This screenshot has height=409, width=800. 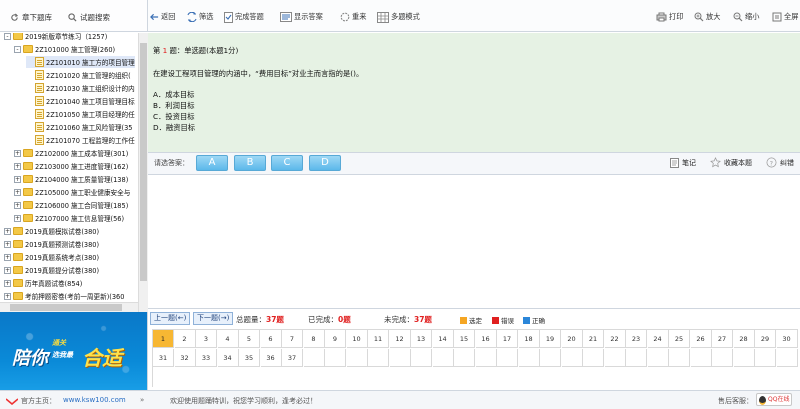 I want to click on question-number-cell: 27, so click(x=722, y=339).